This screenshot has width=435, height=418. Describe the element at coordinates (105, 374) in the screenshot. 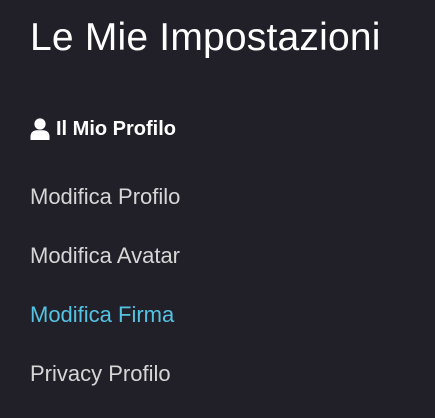

I see `nav-item-profile-privacy: Privacy Profilo` at that location.